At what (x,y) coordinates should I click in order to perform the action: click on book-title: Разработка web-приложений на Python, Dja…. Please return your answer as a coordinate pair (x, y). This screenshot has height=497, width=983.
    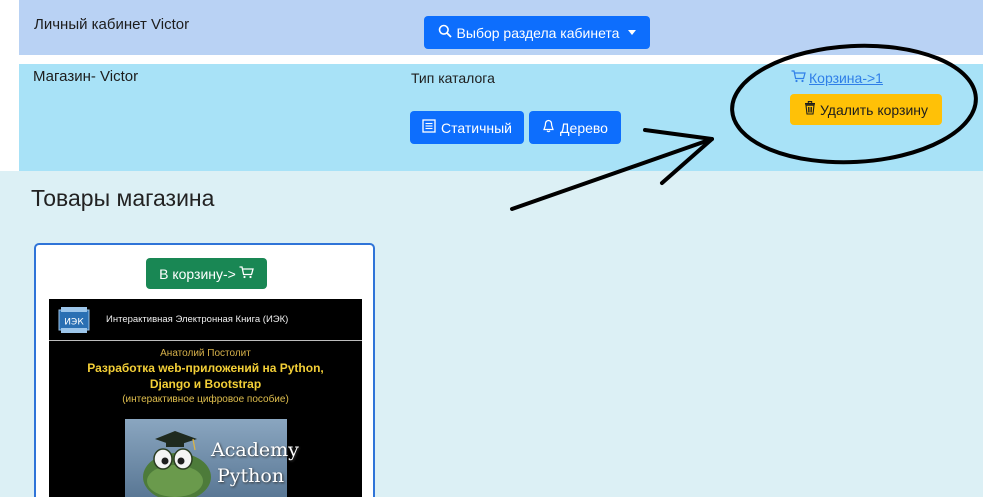
    Looking at the image, I should click on (205, 376).